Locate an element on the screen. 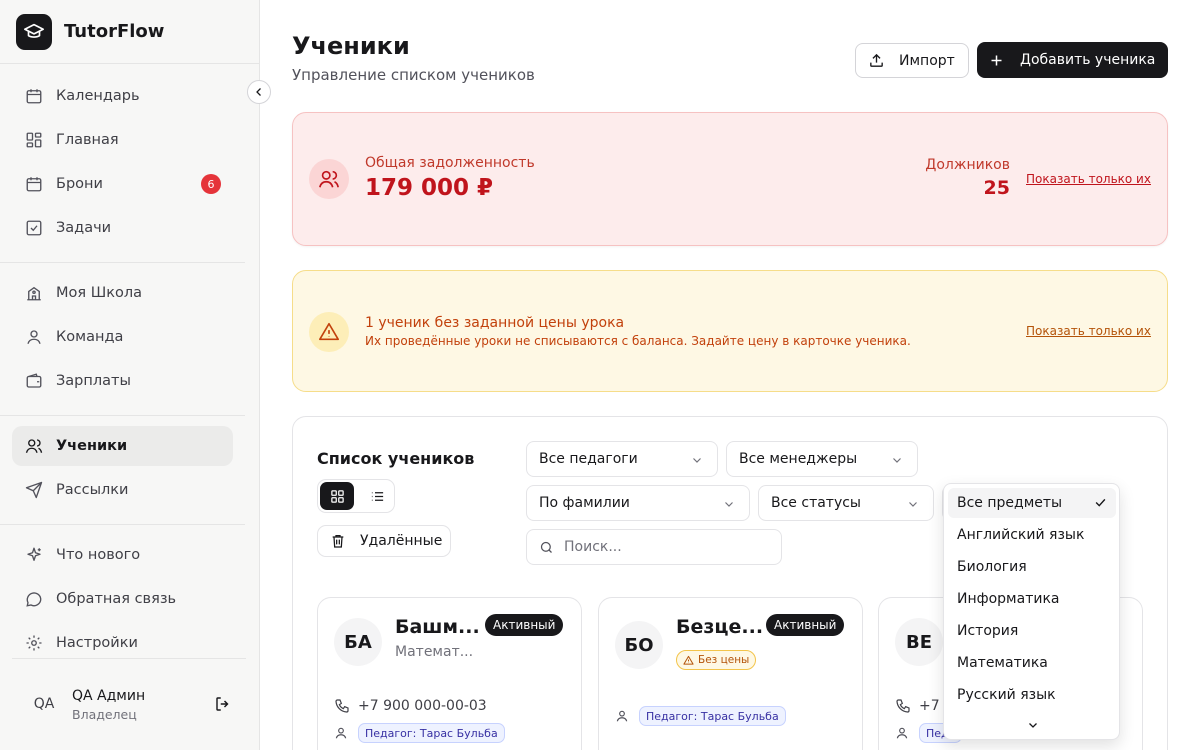 The image size is (1200, 750). teachers-filter-value: Все педагоги is located at coordinates (588, 459).